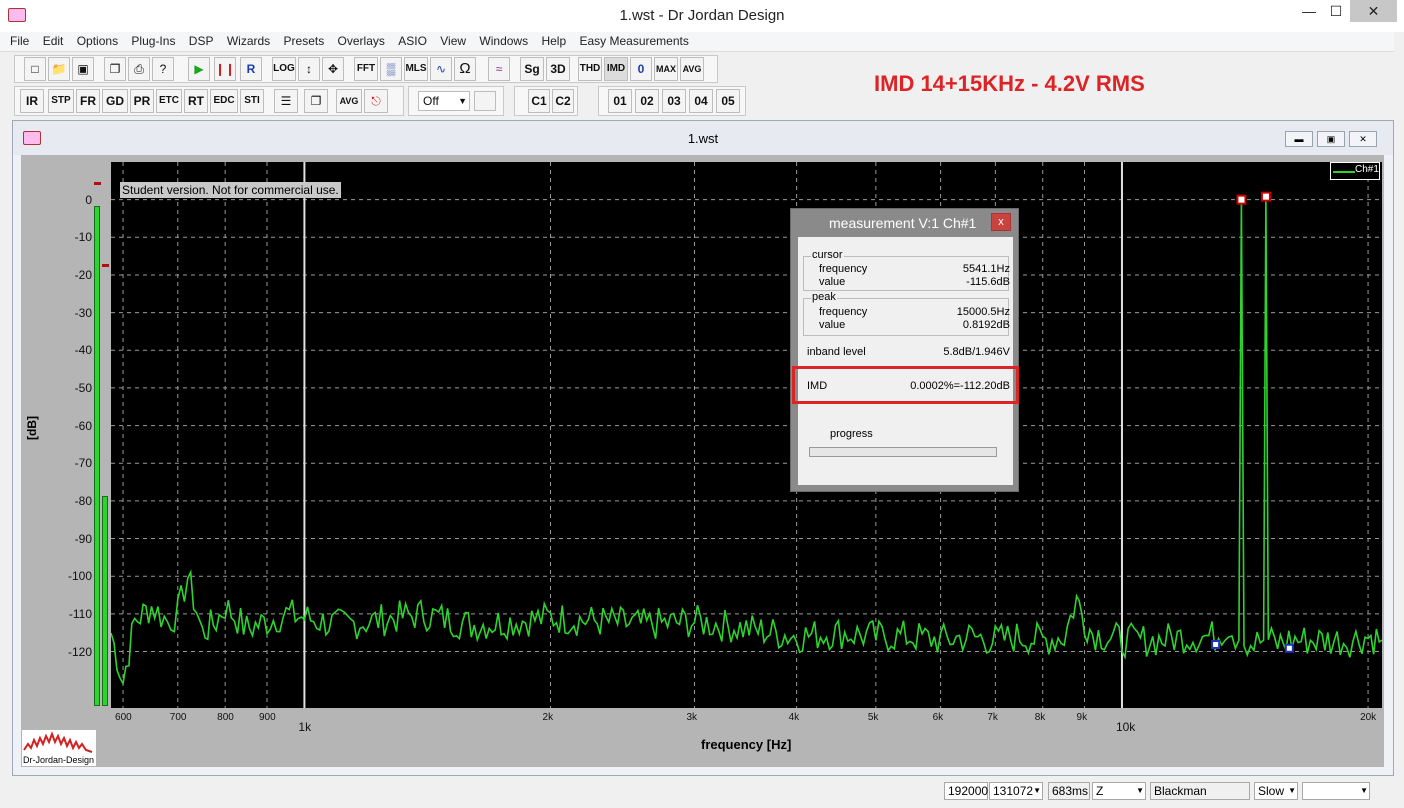  Describe the element at coordinates (563, 101) in the screenshot. I see `channel-c2-button: C2` at that location.